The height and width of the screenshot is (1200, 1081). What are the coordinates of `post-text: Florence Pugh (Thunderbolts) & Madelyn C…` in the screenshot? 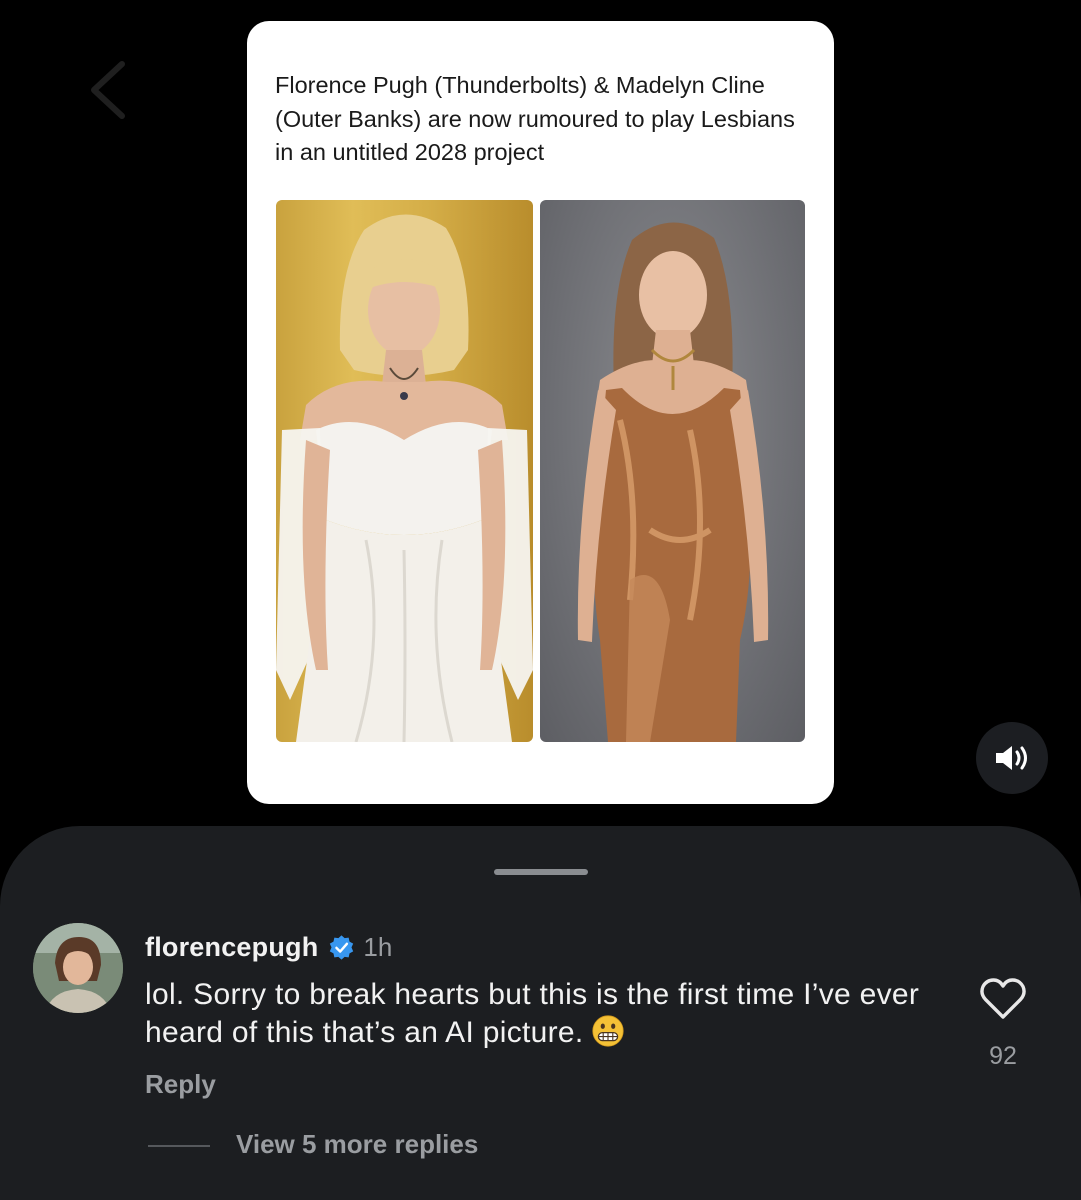 It's located at (535, 118).